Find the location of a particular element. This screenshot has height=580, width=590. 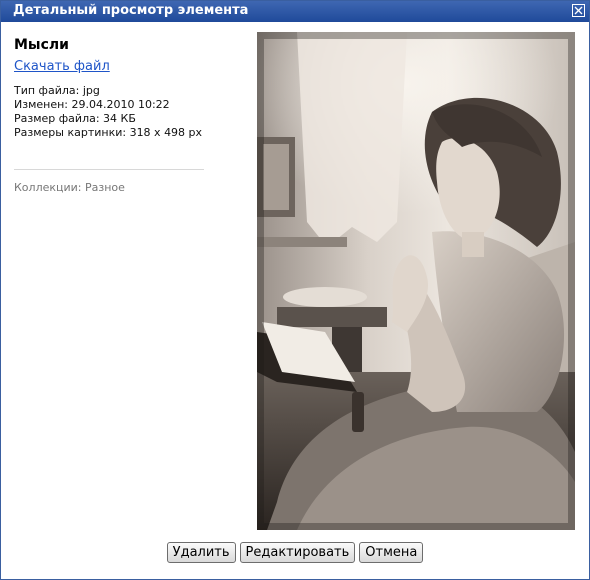

item-name: Мысли is located at coordinates (41, 45).